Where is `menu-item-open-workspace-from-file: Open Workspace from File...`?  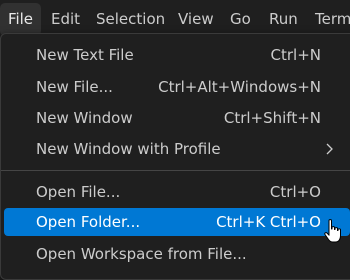
menu-item-open-workspace-from-file: Open Workspace from File... is located at coordinates (177, 254).